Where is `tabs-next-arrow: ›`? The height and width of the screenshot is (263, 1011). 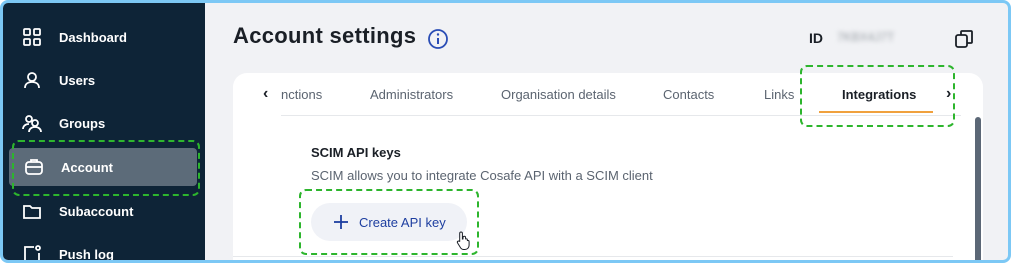 tabs-next-arrow: › is located at coordinates (948, 94).